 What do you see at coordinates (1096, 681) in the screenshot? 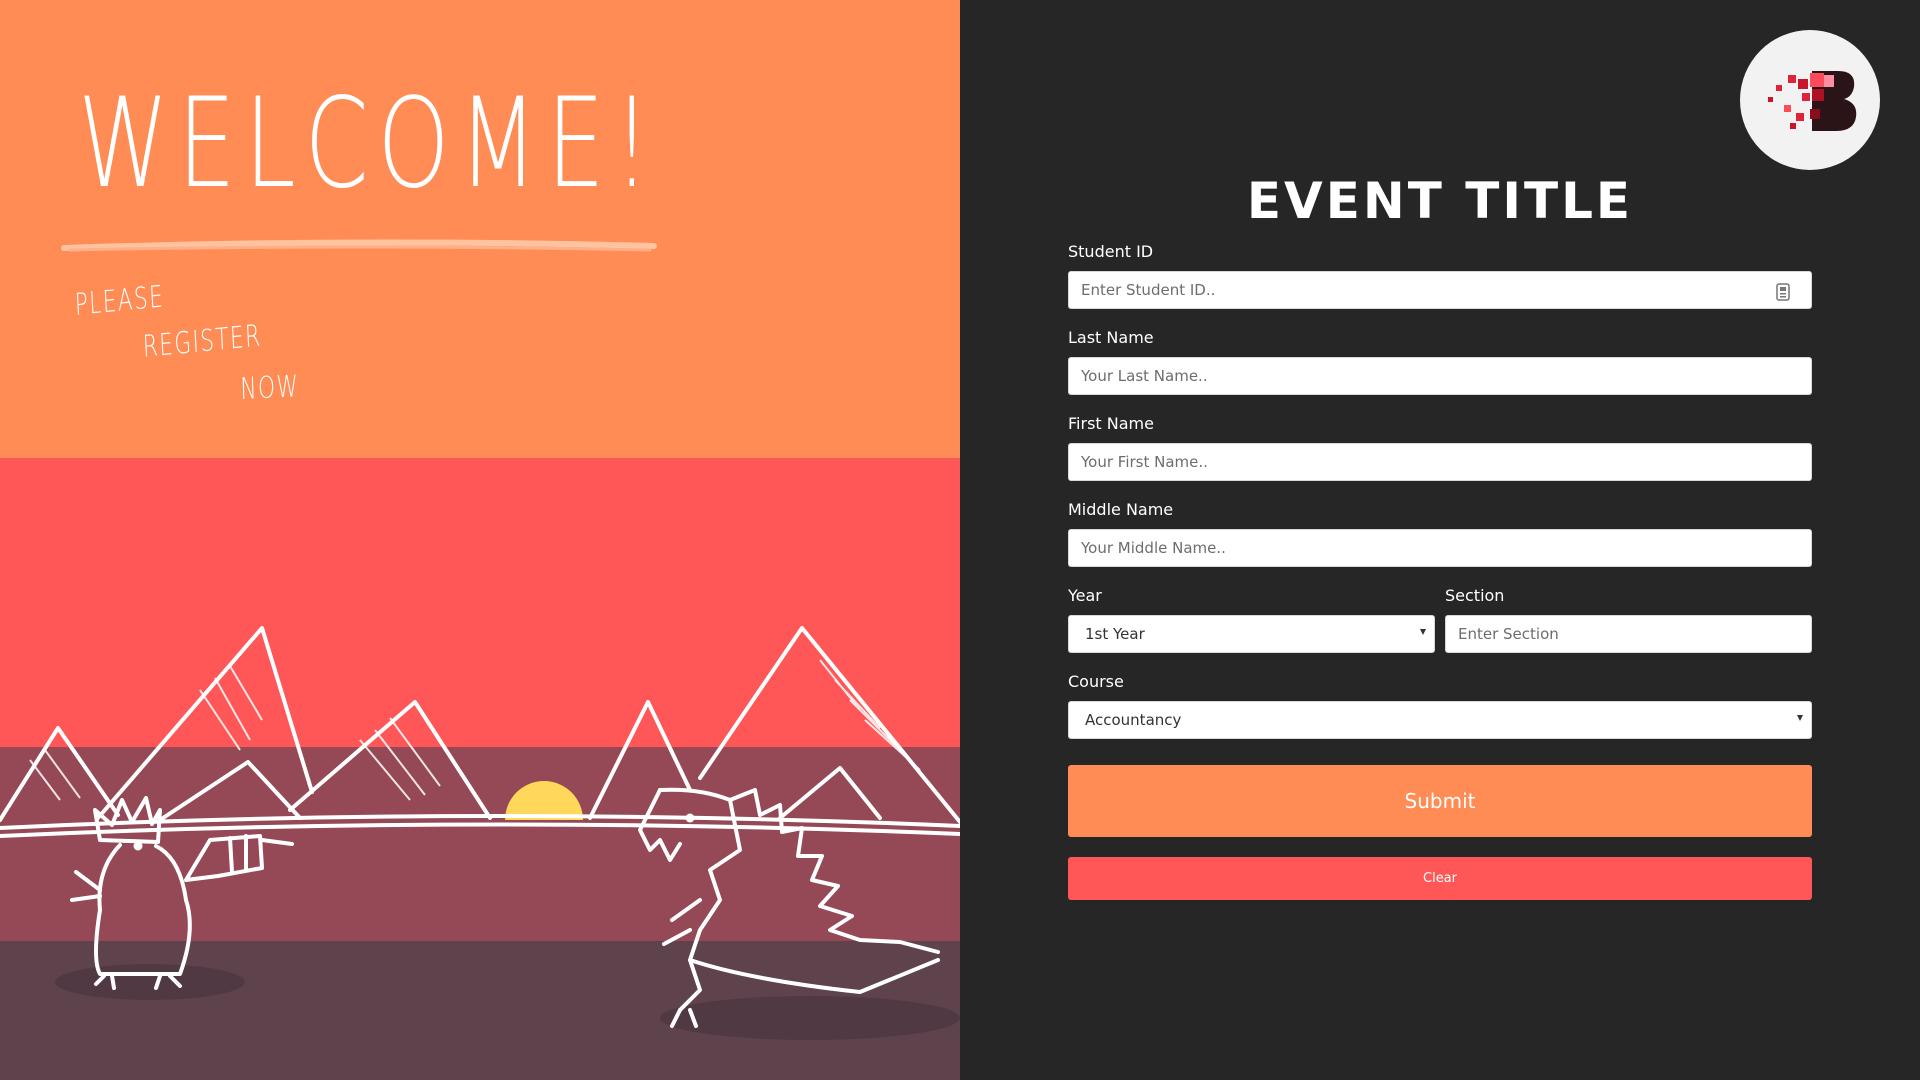
I see `course-label: Course` at bounding box center [1096, 681].